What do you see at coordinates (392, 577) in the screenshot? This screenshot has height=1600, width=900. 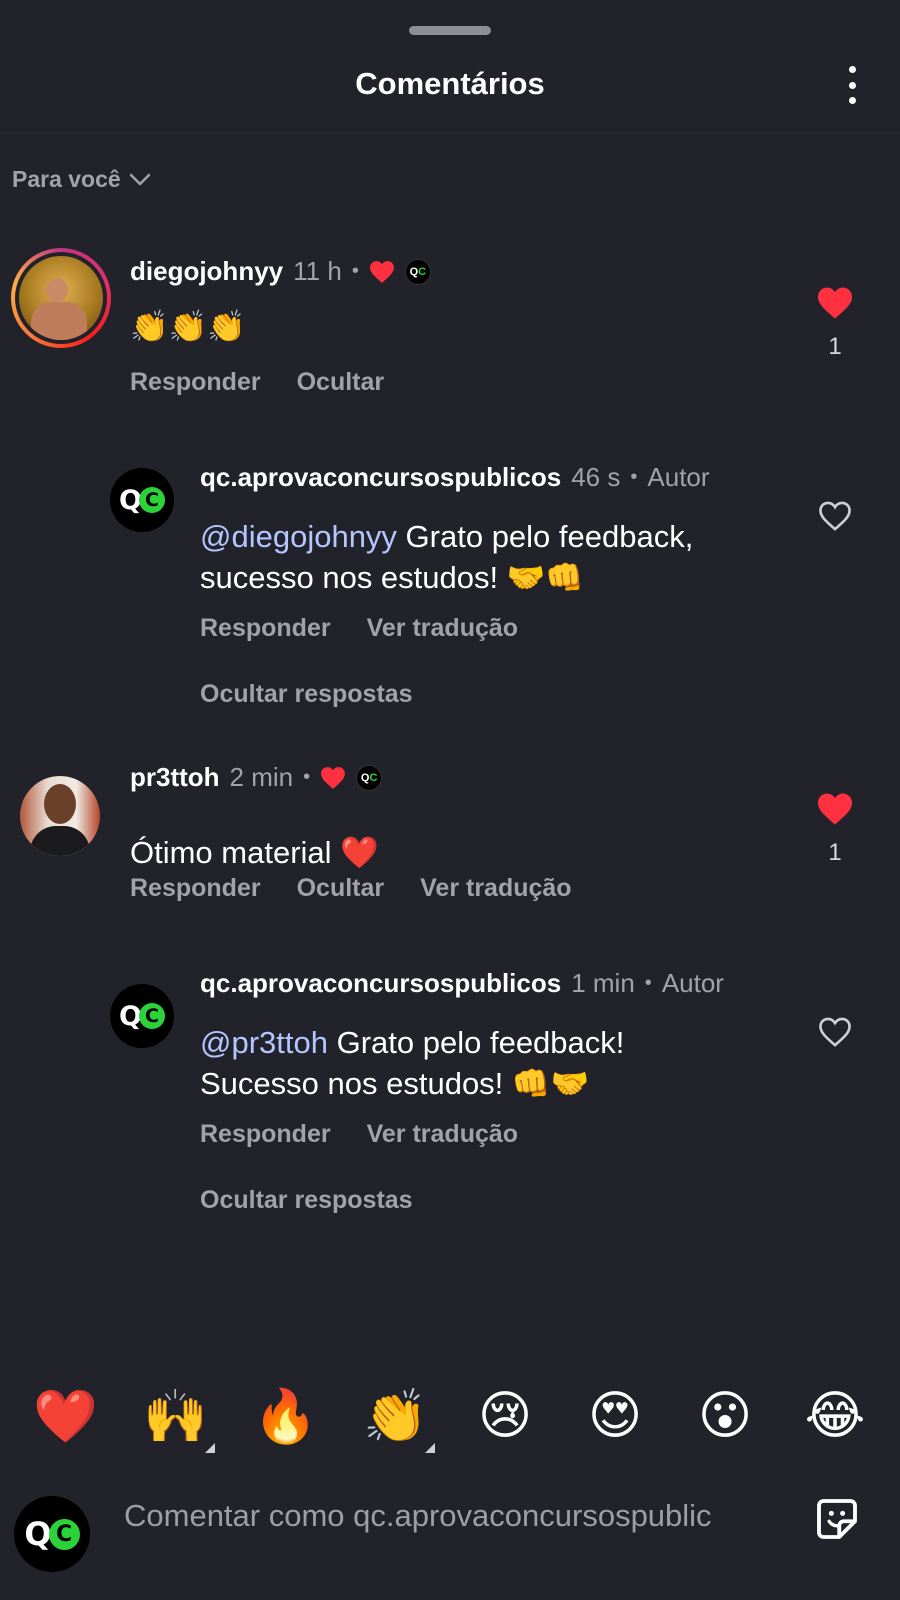 I see `reply-text-line2: sucesso nos estudos! 🤝👊` at bounding box center [392, 577].